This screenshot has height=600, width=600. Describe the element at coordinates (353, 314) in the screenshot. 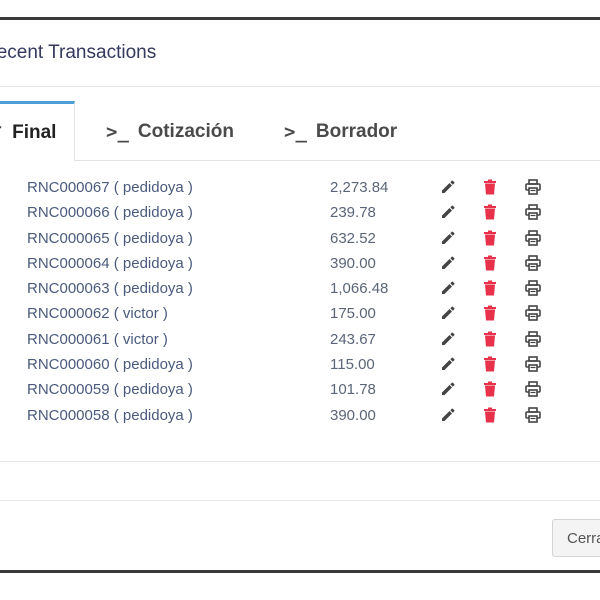

I see `transaction-amount: 175.00` at that location.